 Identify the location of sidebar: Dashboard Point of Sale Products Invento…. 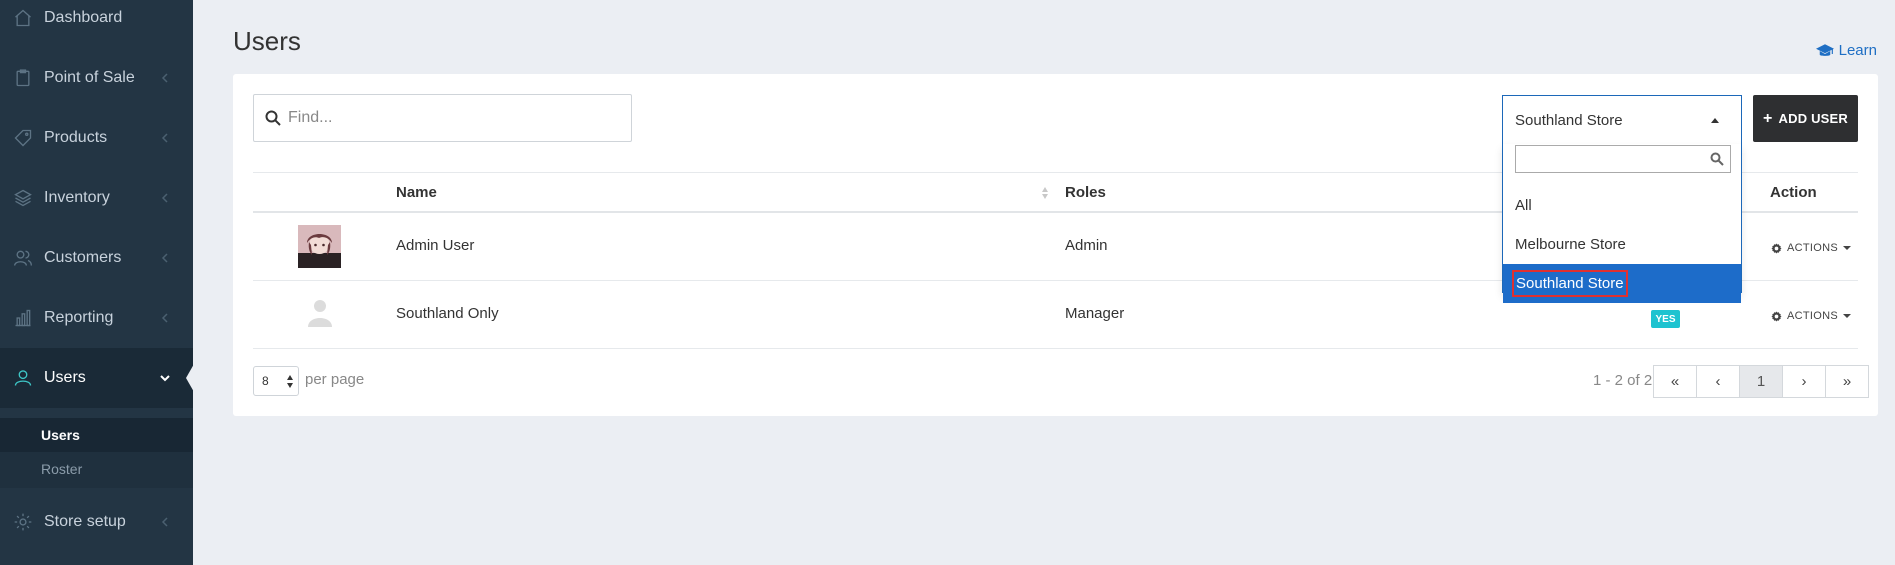
(97, 282).